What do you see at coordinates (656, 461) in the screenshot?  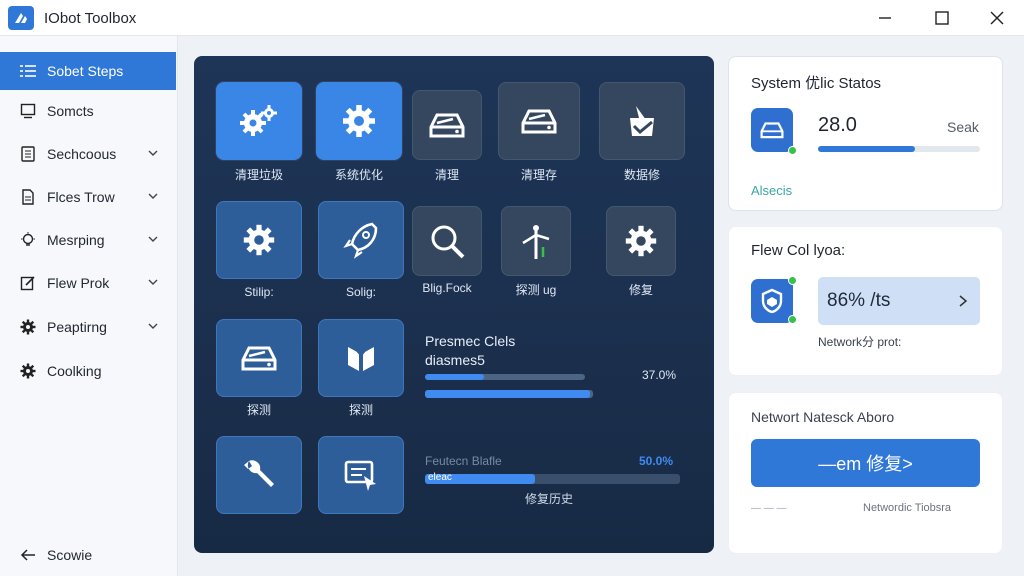 I see `progress-percent: 50.0%` at bounding box center [656, 461].